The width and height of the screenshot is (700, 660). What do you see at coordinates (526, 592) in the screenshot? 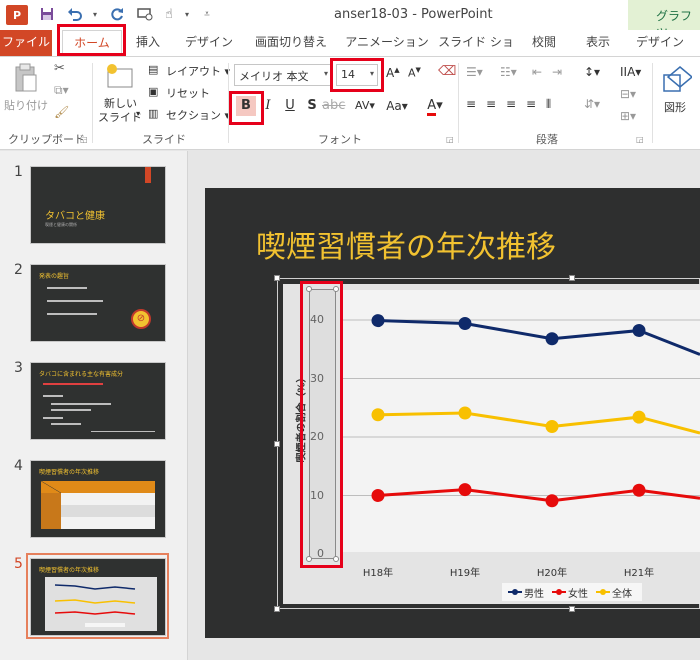
I see `legend-item-male: 男性` at bounding box center [526, 592].